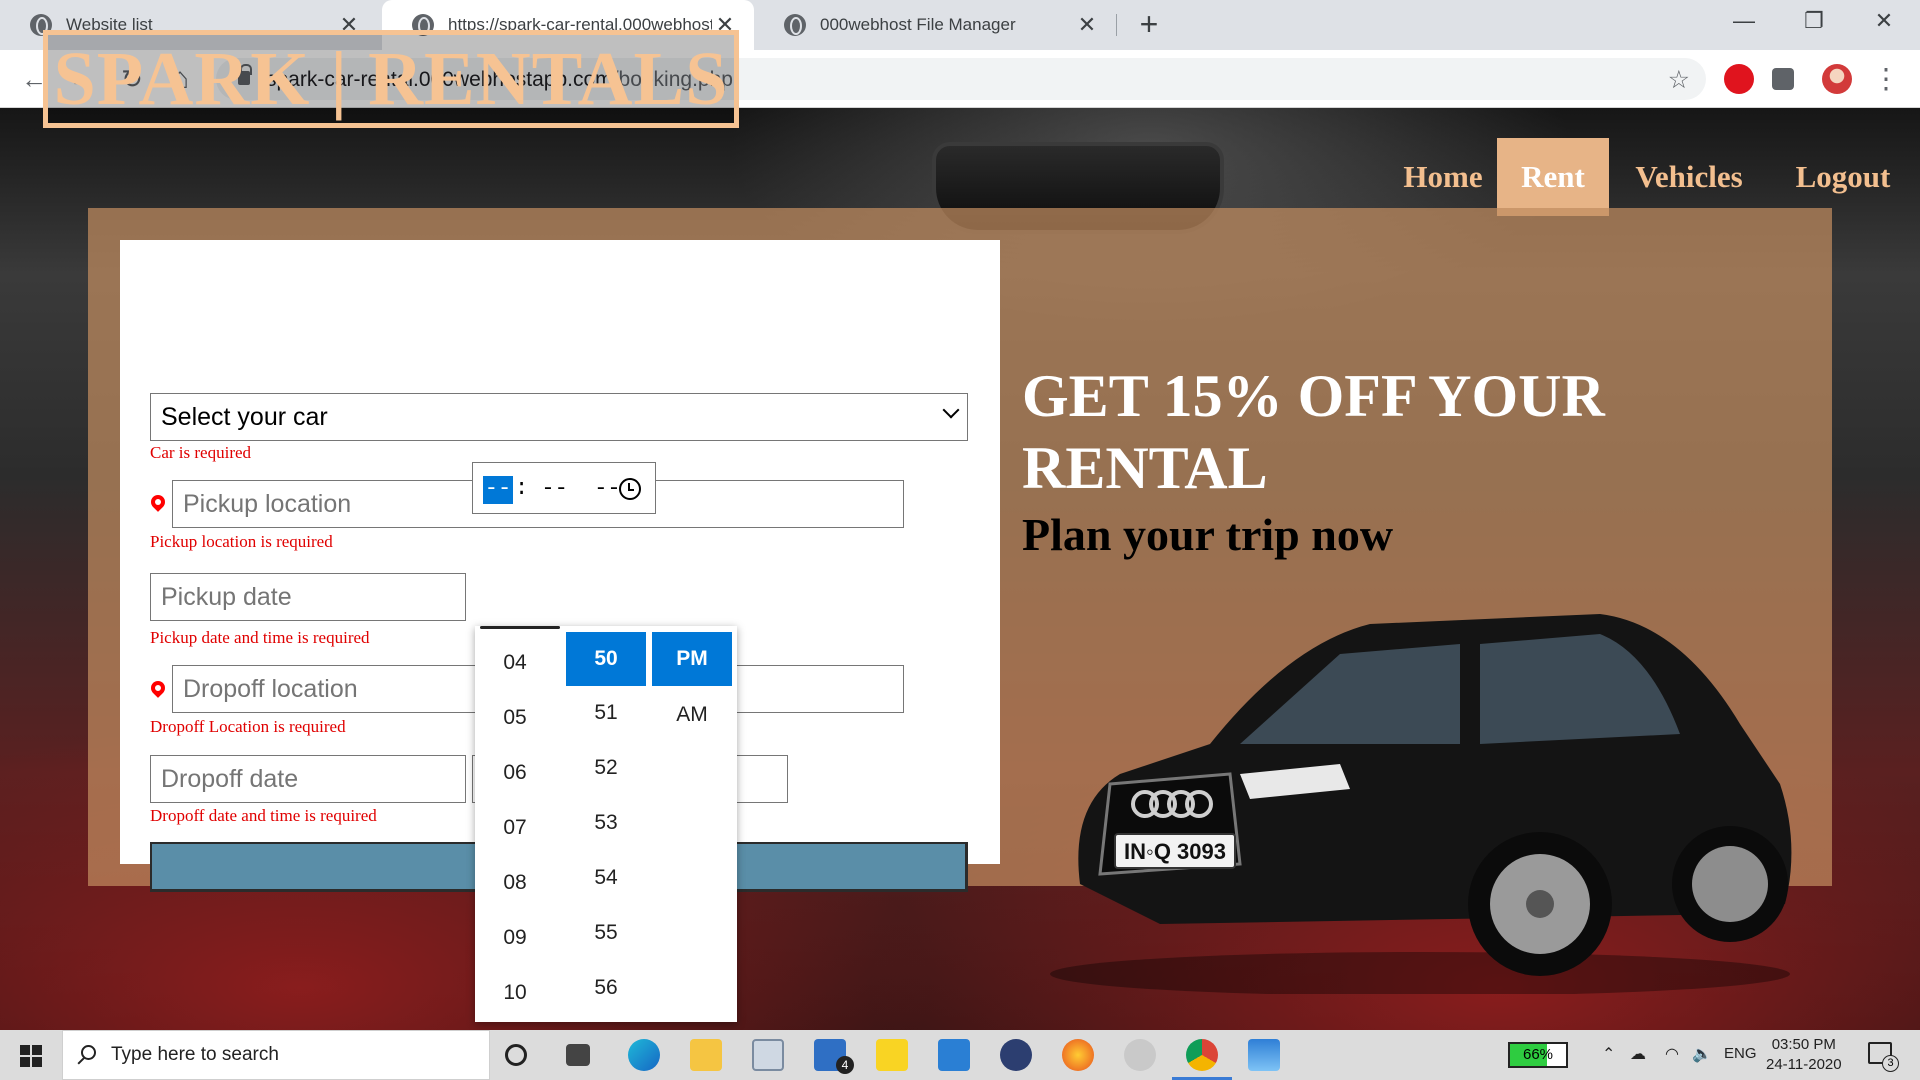 The image size is (1920, 1080). I want to click on picker-hour: 04, so click(515, 663).